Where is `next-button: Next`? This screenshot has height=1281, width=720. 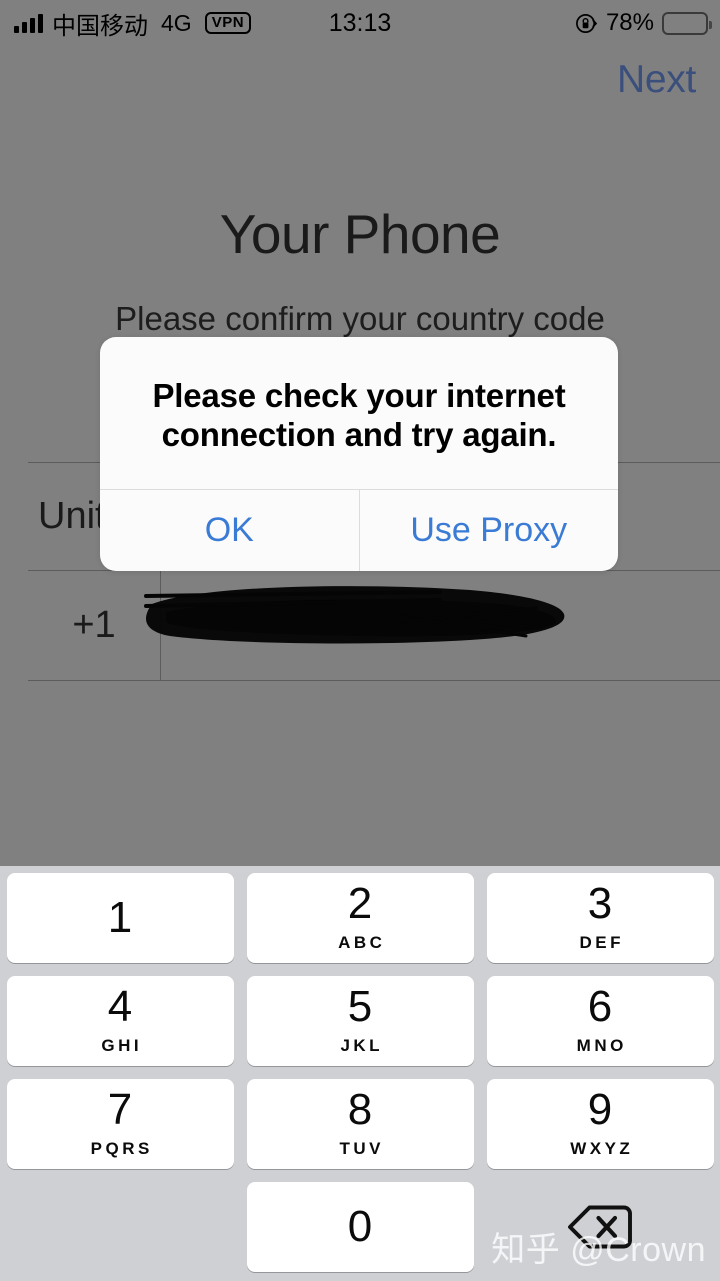 next-button: Next is located at coordinates (656, 80).